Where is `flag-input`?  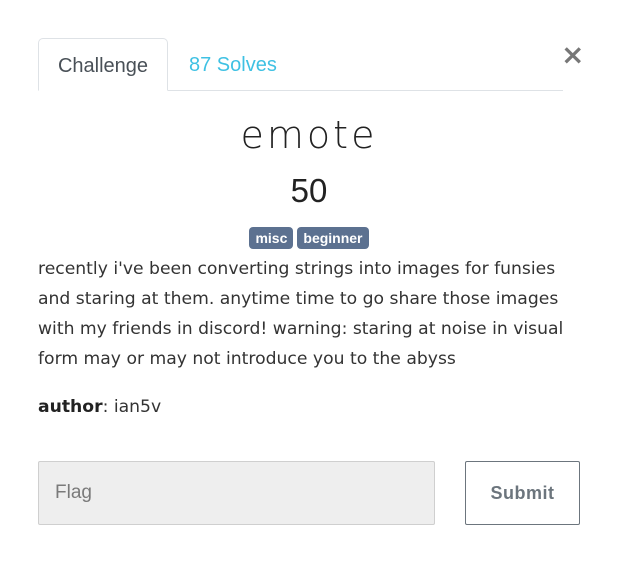
flag-input is located at coordinates (236, 493).